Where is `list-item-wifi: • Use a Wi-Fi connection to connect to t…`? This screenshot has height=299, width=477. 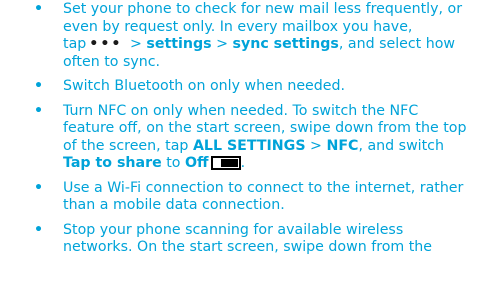 list-item-wifi: • Use a Wi-Fi connection to connect to t… is located at coordinates (238, 197).